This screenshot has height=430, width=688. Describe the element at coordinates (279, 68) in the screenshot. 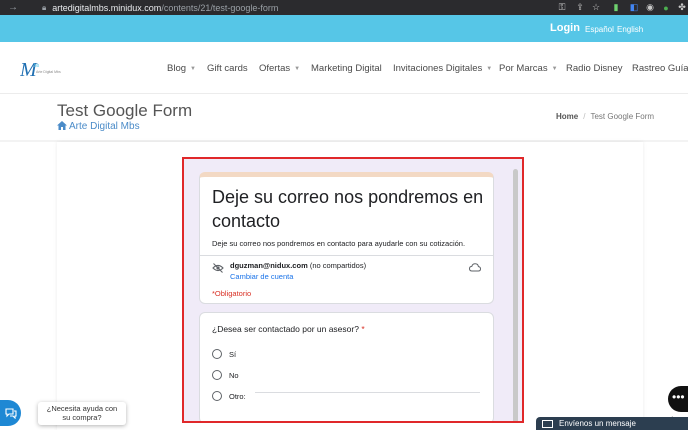

I see `nav-ofertas: Ofertas ▼` at that location.